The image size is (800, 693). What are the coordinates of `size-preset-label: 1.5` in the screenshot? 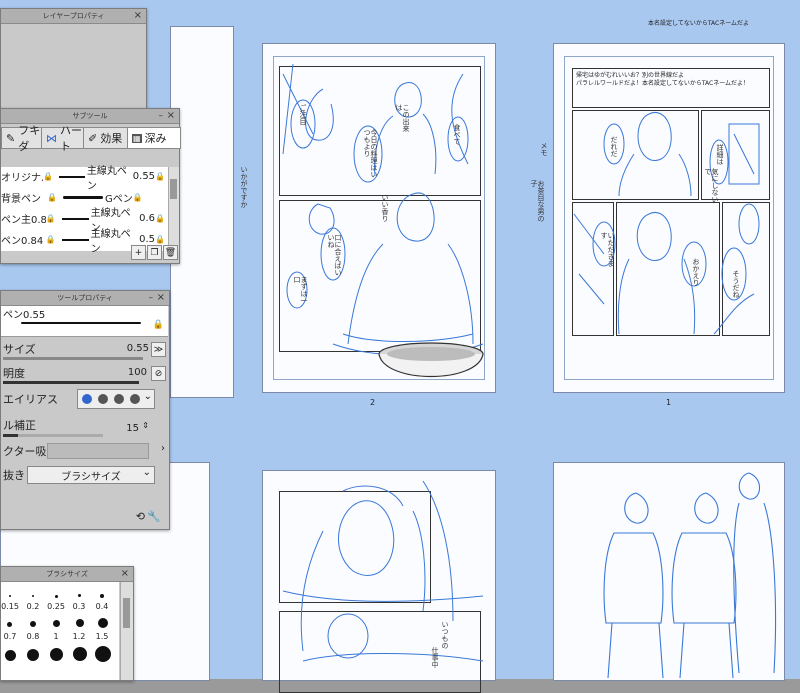 It's located at (102, 636).